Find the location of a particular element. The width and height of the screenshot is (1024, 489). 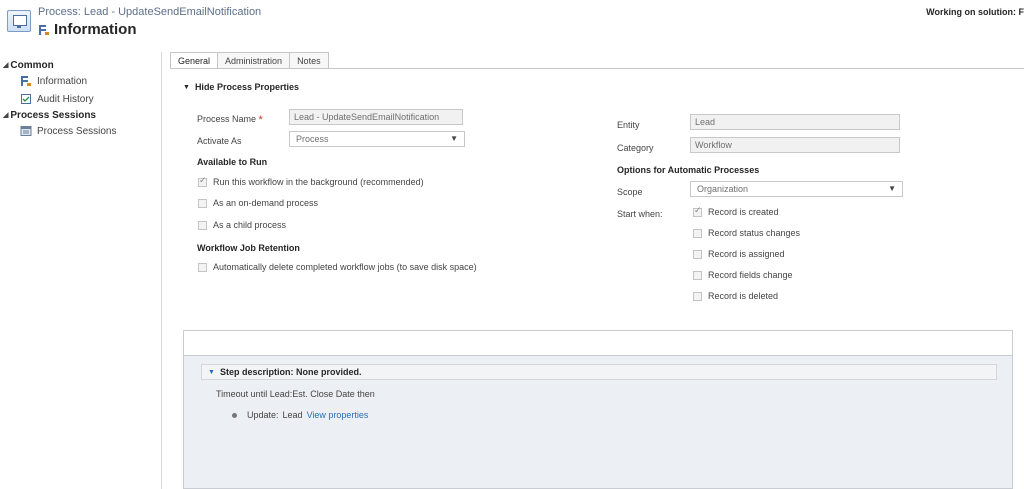

audit-history-icon is located at coordinates (26, 99).